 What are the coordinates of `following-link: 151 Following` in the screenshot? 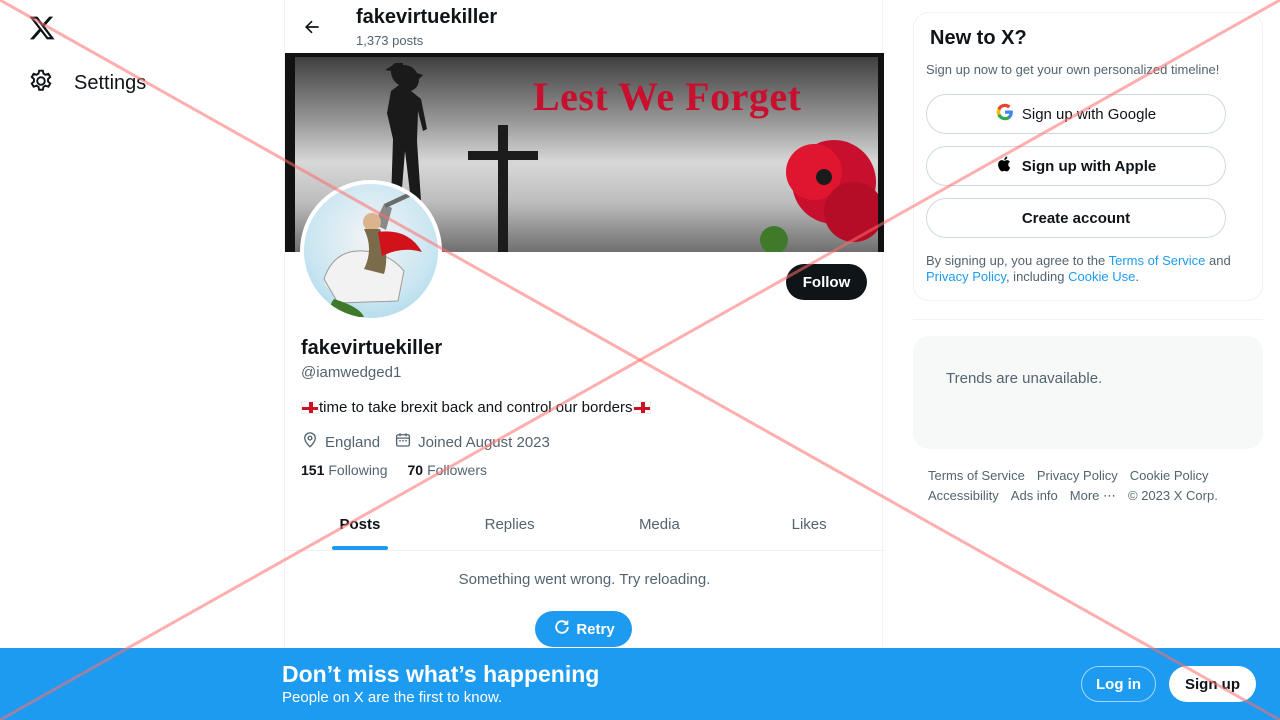 It's located at (344, 470).